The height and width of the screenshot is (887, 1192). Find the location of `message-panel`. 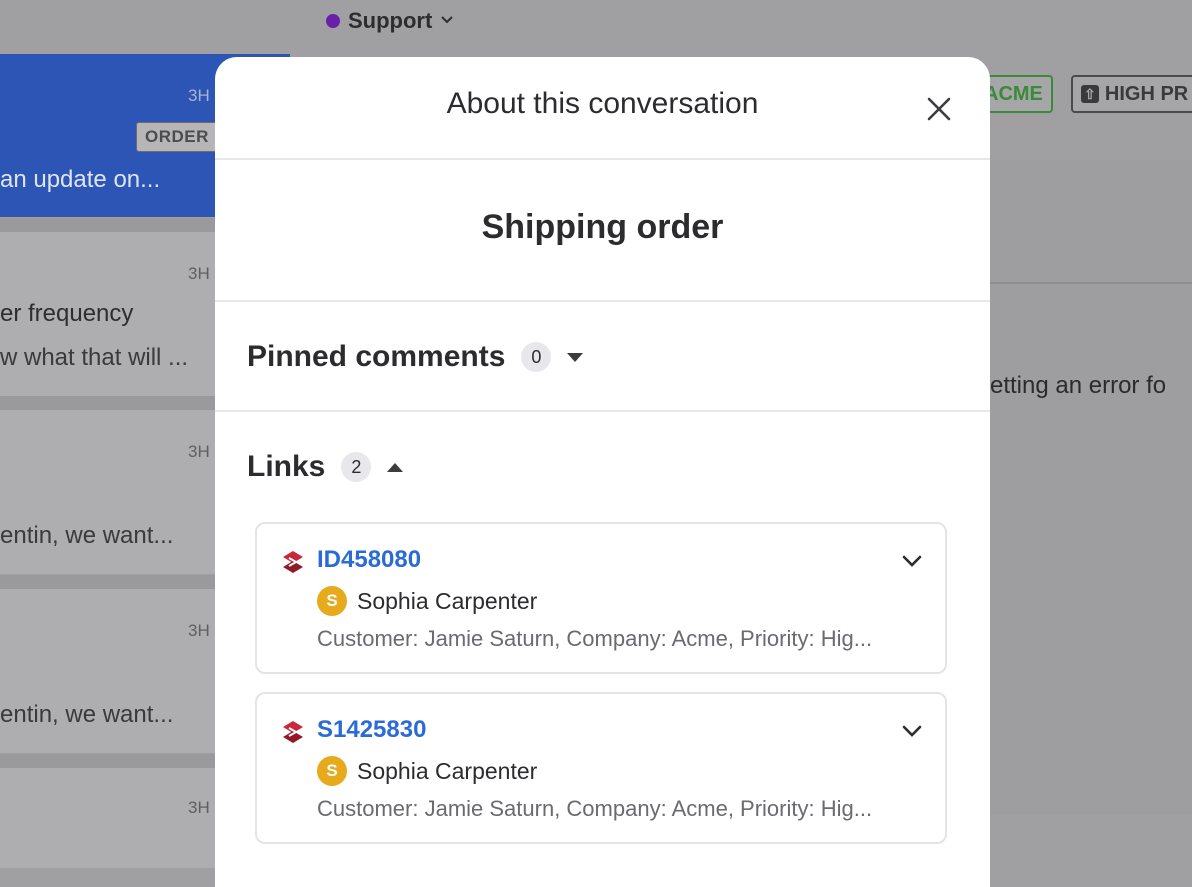

message-panel is located at coordinates (1089, 487).